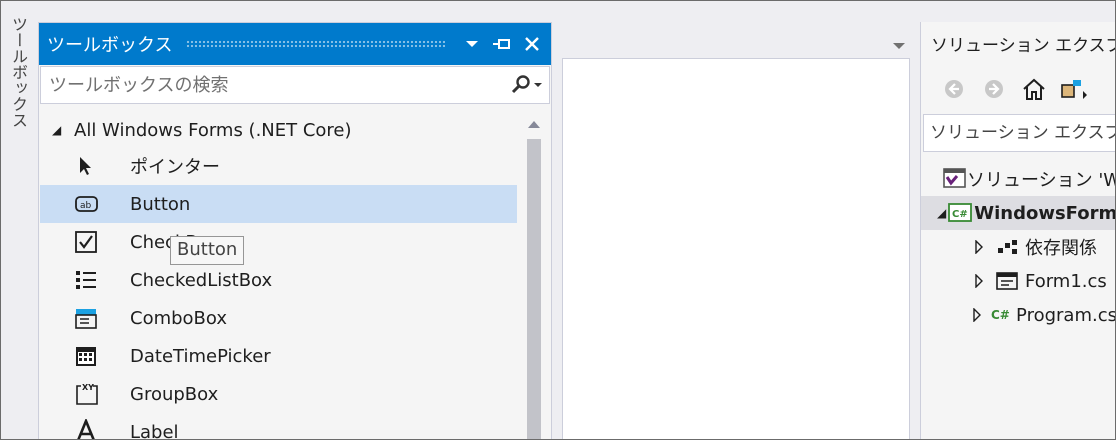 The height and width of the screenshot is (440, 1116). What do you see at coordinates (154, 430) in the screenshot?
I see `toolbox-item-label: Label` at bounding box center [154, 430].